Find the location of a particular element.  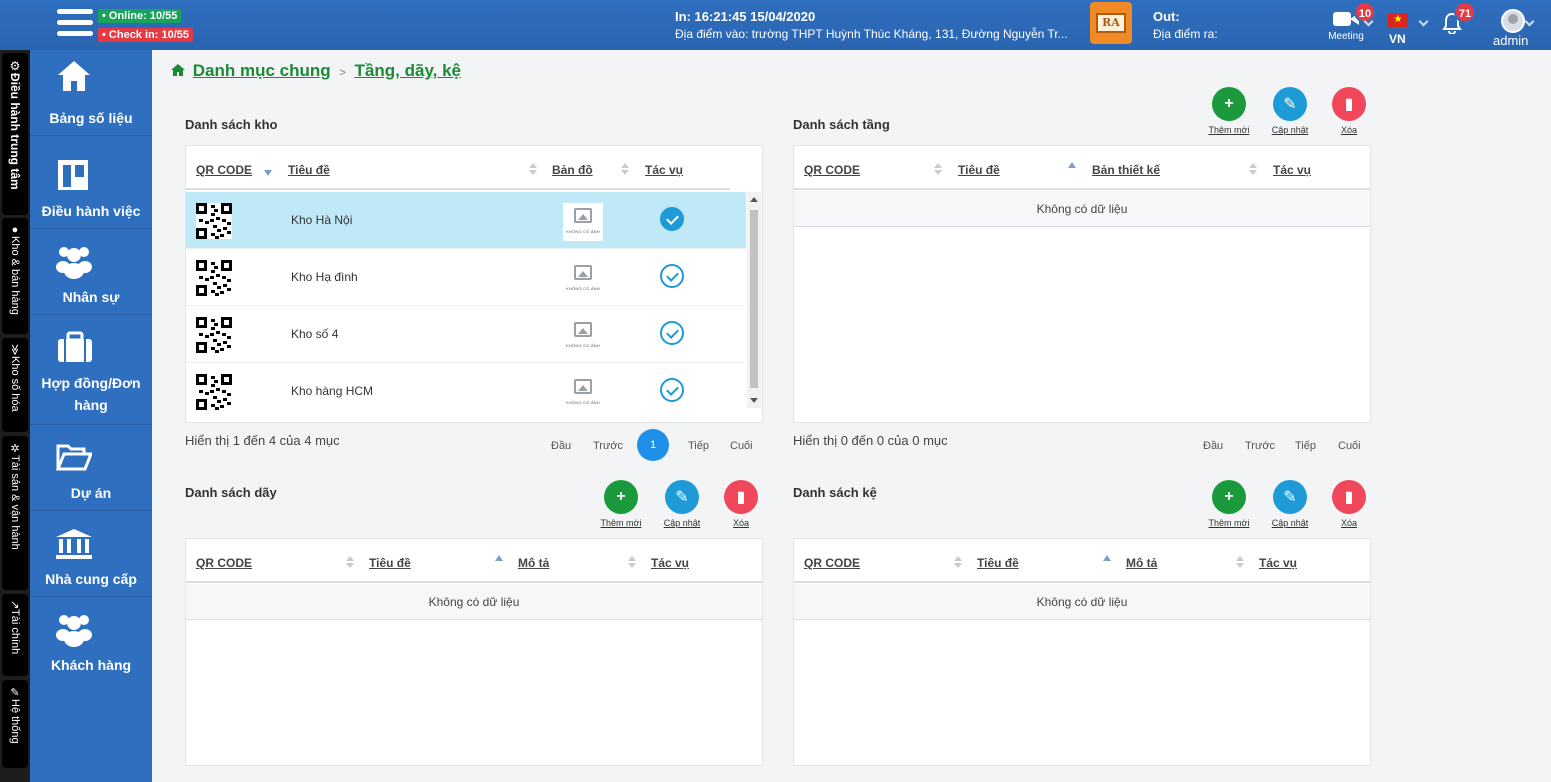

ke-update-button: ✎ Cập nhật is located at coordinates (1290, 504).